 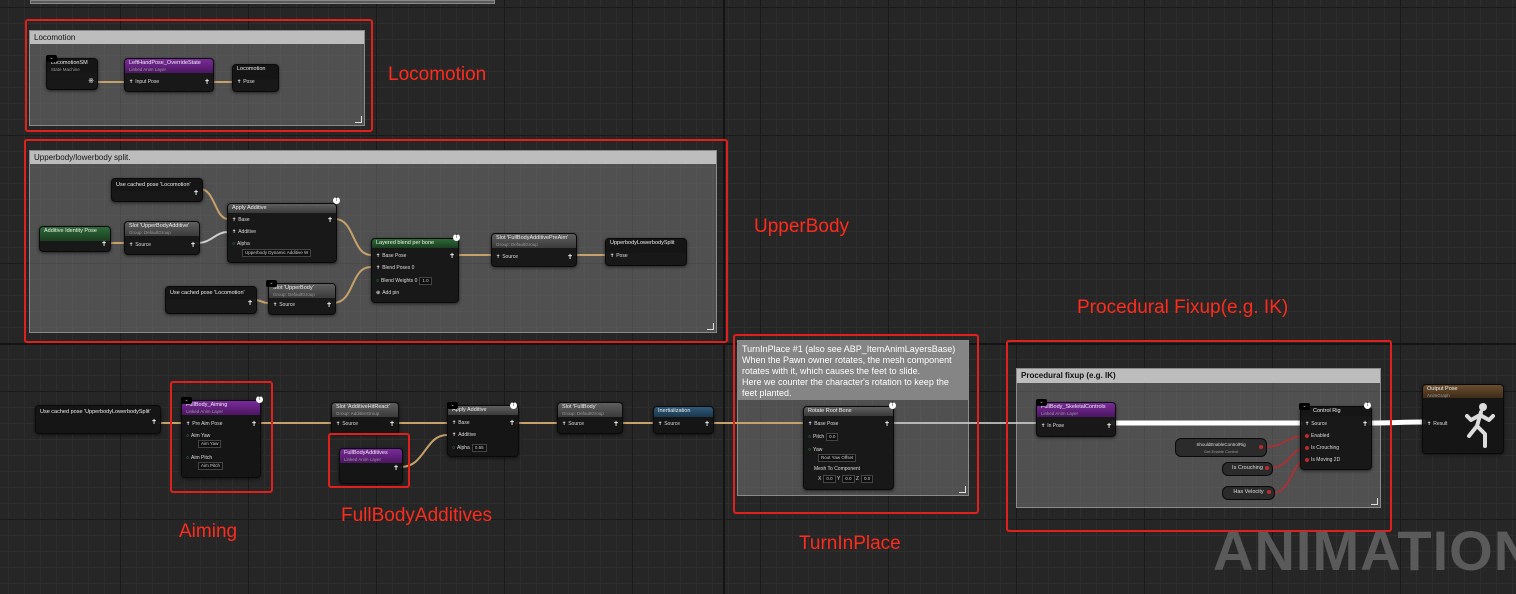 I want to click on node-subtitle: Group: DefaultGroup, so click(x=583, y=413).